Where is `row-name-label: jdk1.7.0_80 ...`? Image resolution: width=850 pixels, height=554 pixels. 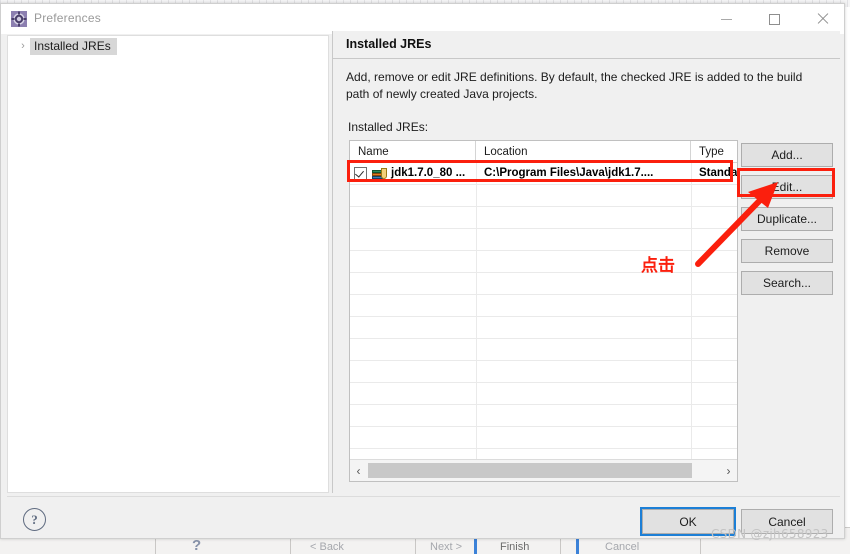 row-name-label: jdk1.7.0_80 ... is located at coordinates (428, 173).